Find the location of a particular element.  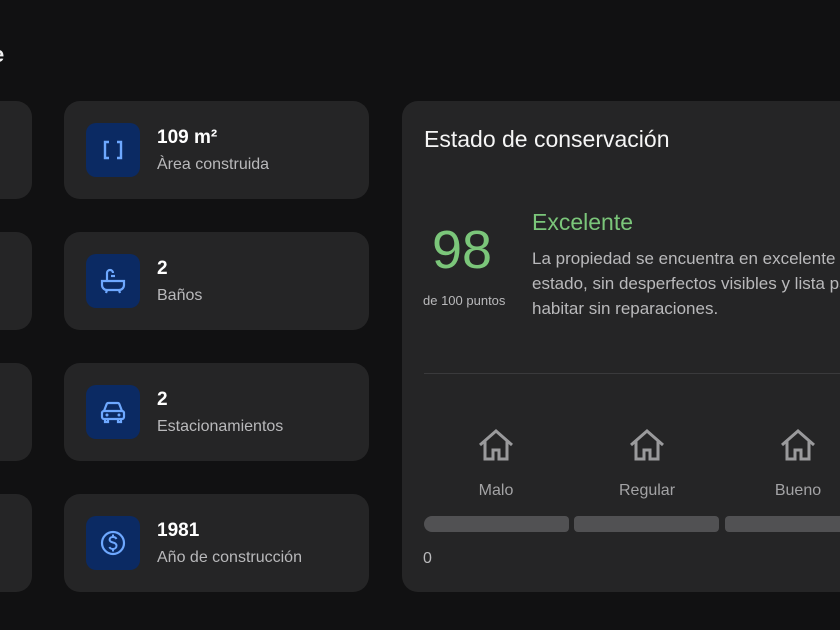

bathtub-icon is located at coordinates (113, 281).